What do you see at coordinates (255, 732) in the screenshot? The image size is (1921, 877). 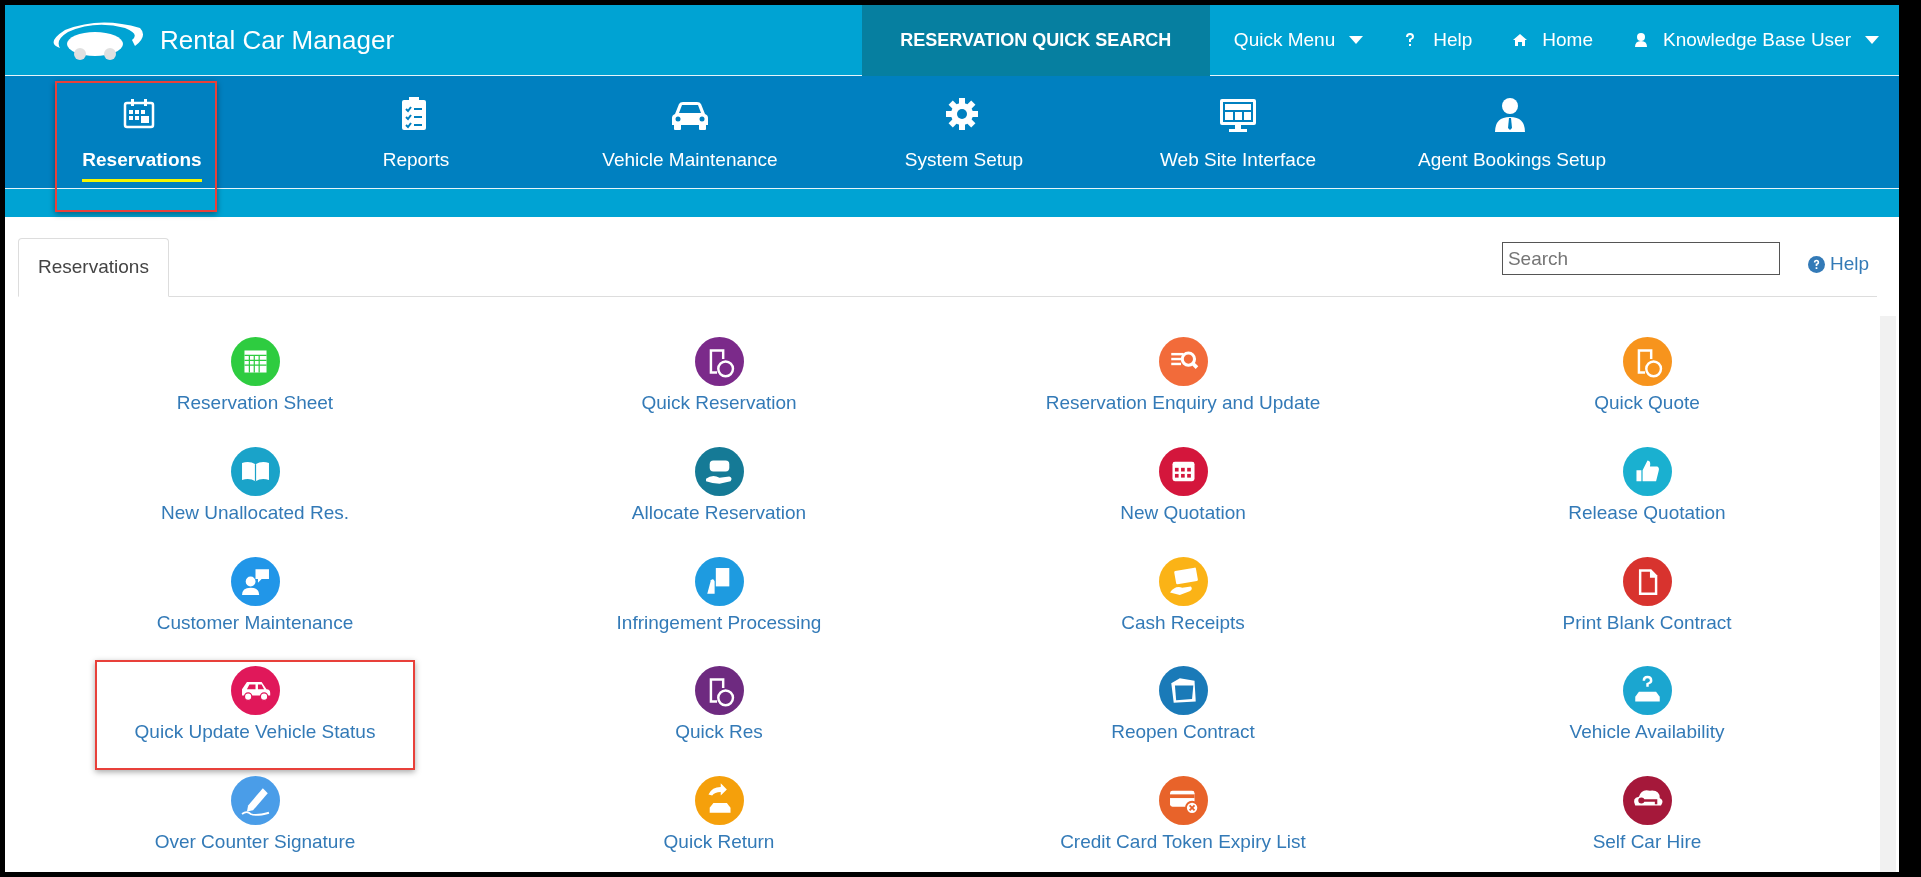 I see `menu-link: Quick Update Vehicle Status` at bounding box center [255, 732].